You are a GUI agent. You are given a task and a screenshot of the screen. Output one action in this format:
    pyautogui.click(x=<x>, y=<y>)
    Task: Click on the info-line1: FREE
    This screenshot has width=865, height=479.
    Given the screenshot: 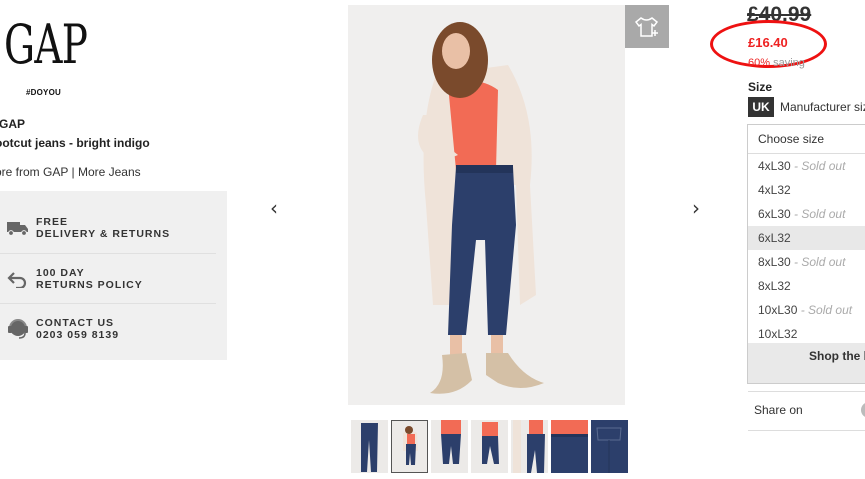 What is the action you would take?
    pyautogui.click(x=52, y=222)
    